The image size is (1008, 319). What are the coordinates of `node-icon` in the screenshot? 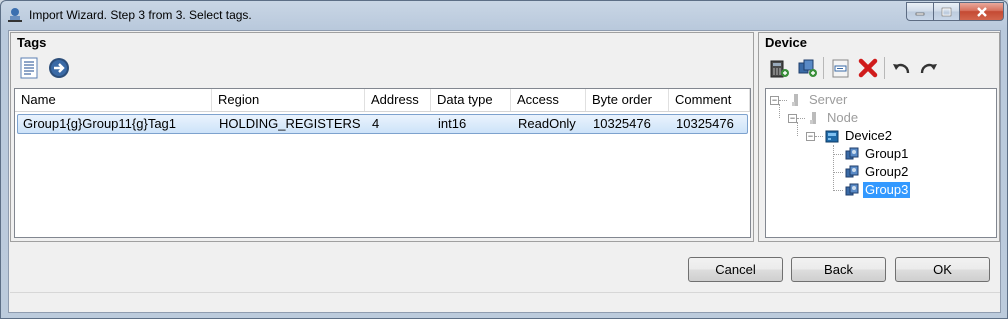 It's located at (814, 118).